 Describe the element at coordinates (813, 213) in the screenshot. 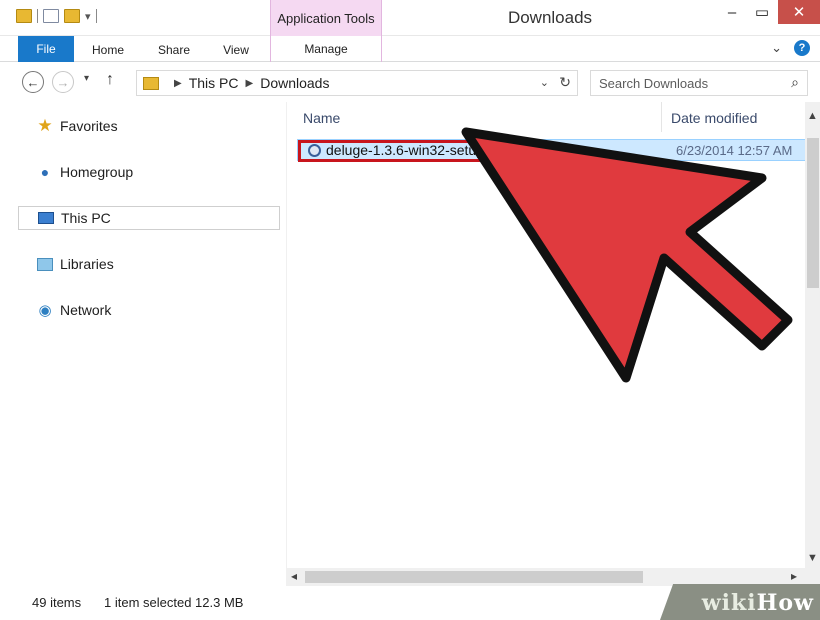

I see `vertical-scroll-thumb` at that location.